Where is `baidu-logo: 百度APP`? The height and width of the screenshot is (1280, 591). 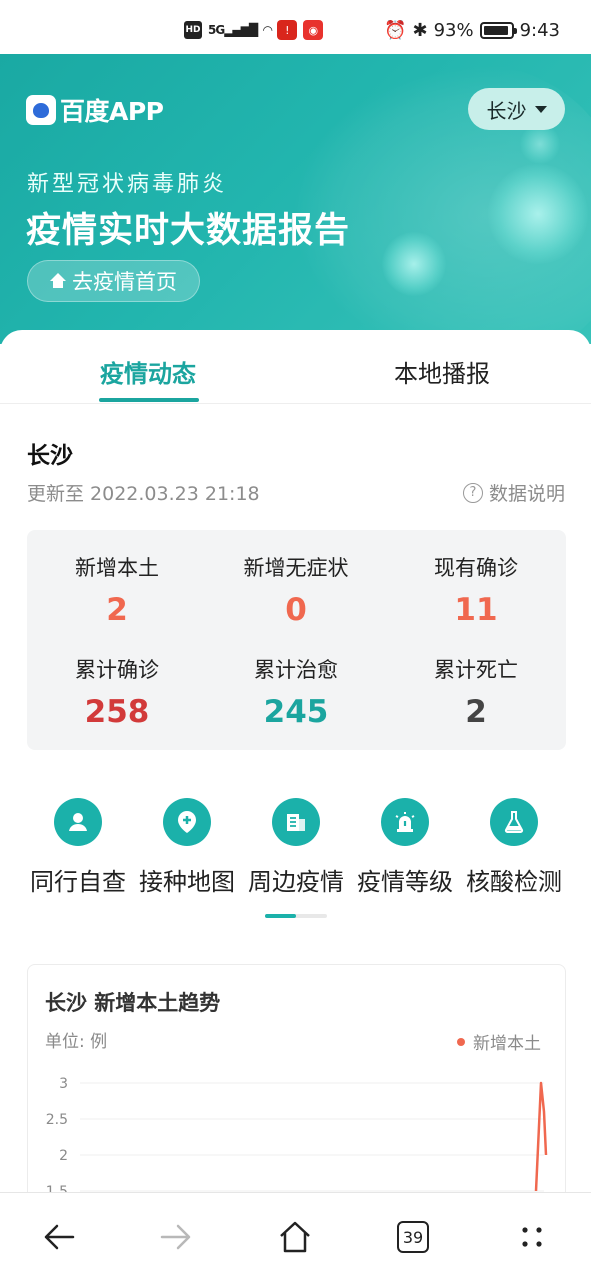
baidu-logo: 百度APP is located at coordinates (95, 110).